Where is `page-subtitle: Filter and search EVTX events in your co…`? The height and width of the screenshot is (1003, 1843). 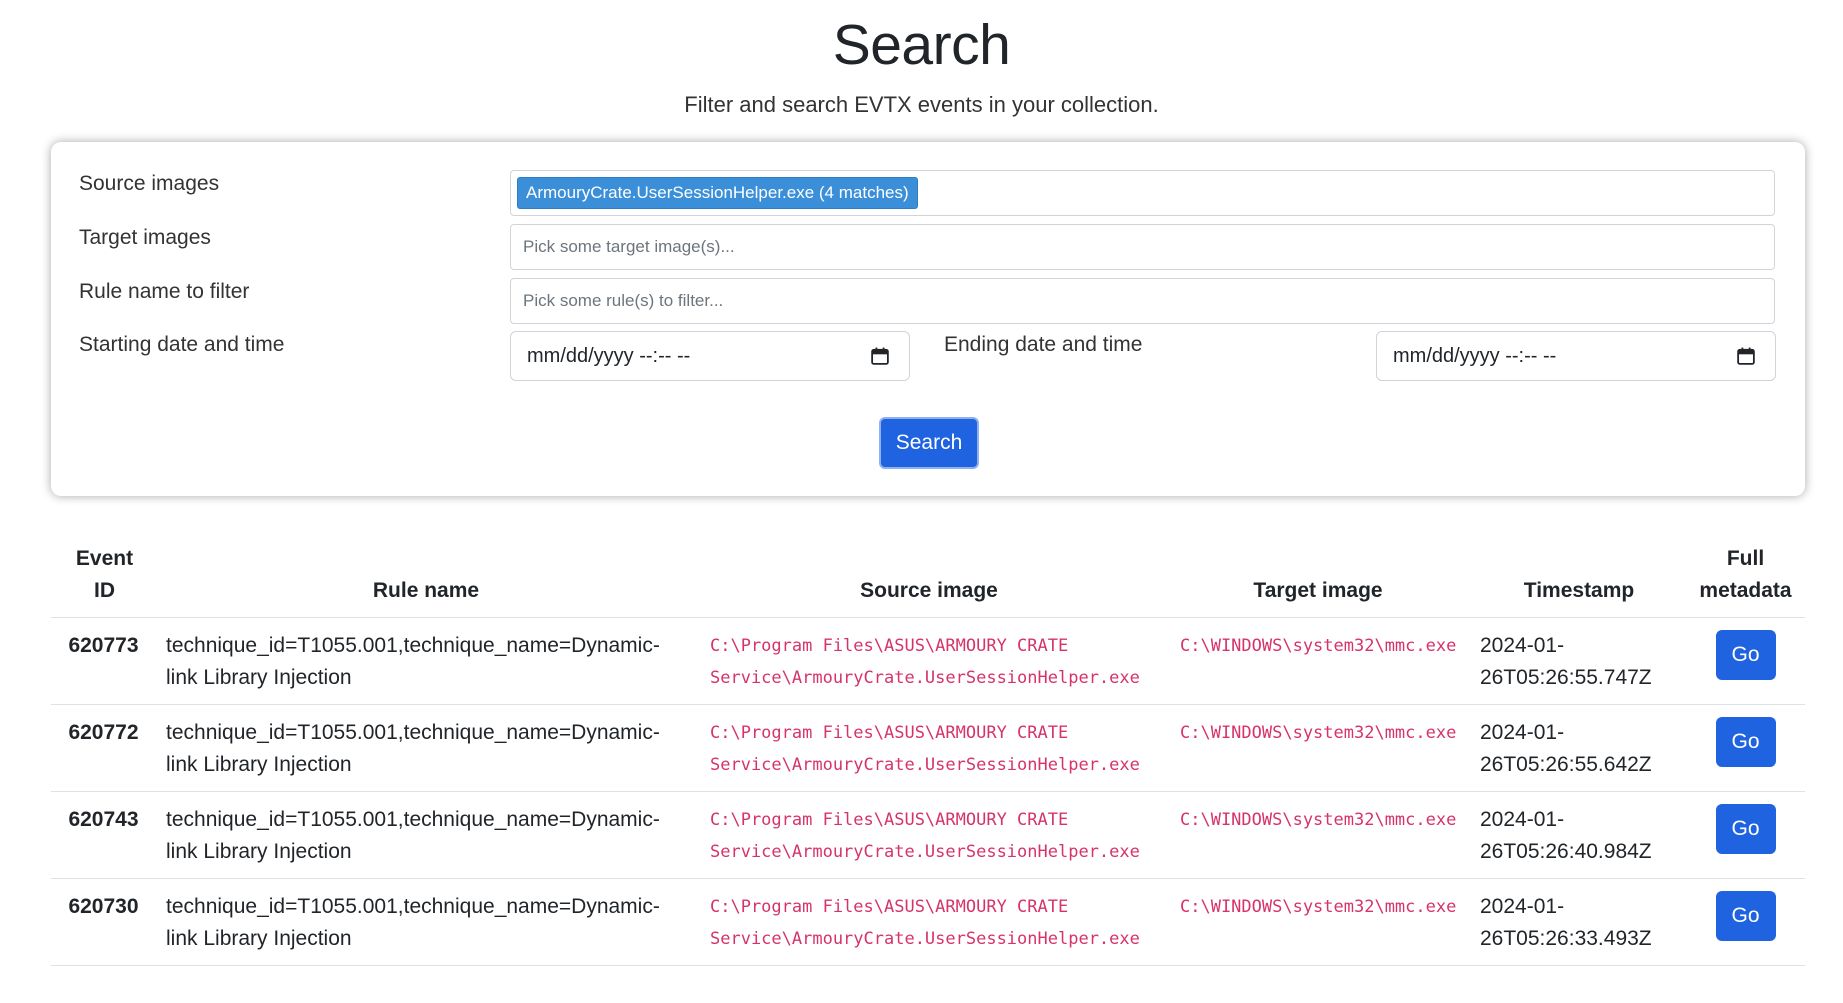
page-subtitle: Filter and search EVTX events in your co… is located at coordinates (921, 104).